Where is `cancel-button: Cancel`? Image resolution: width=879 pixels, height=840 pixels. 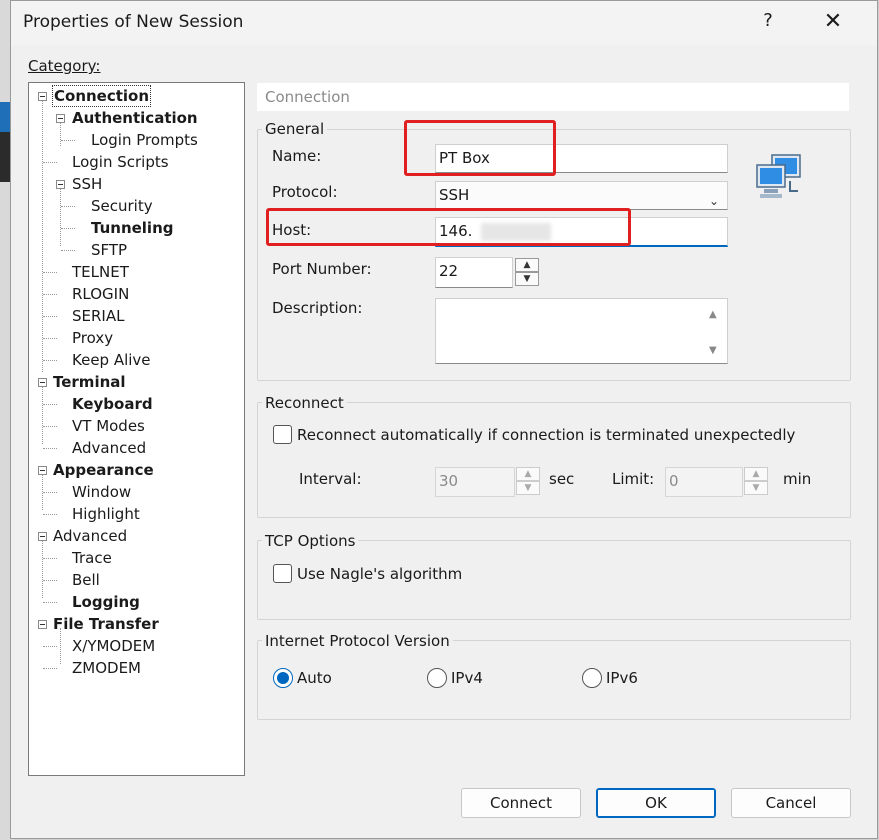 cancel-button: Cancel is located at coordinates (791, 803).